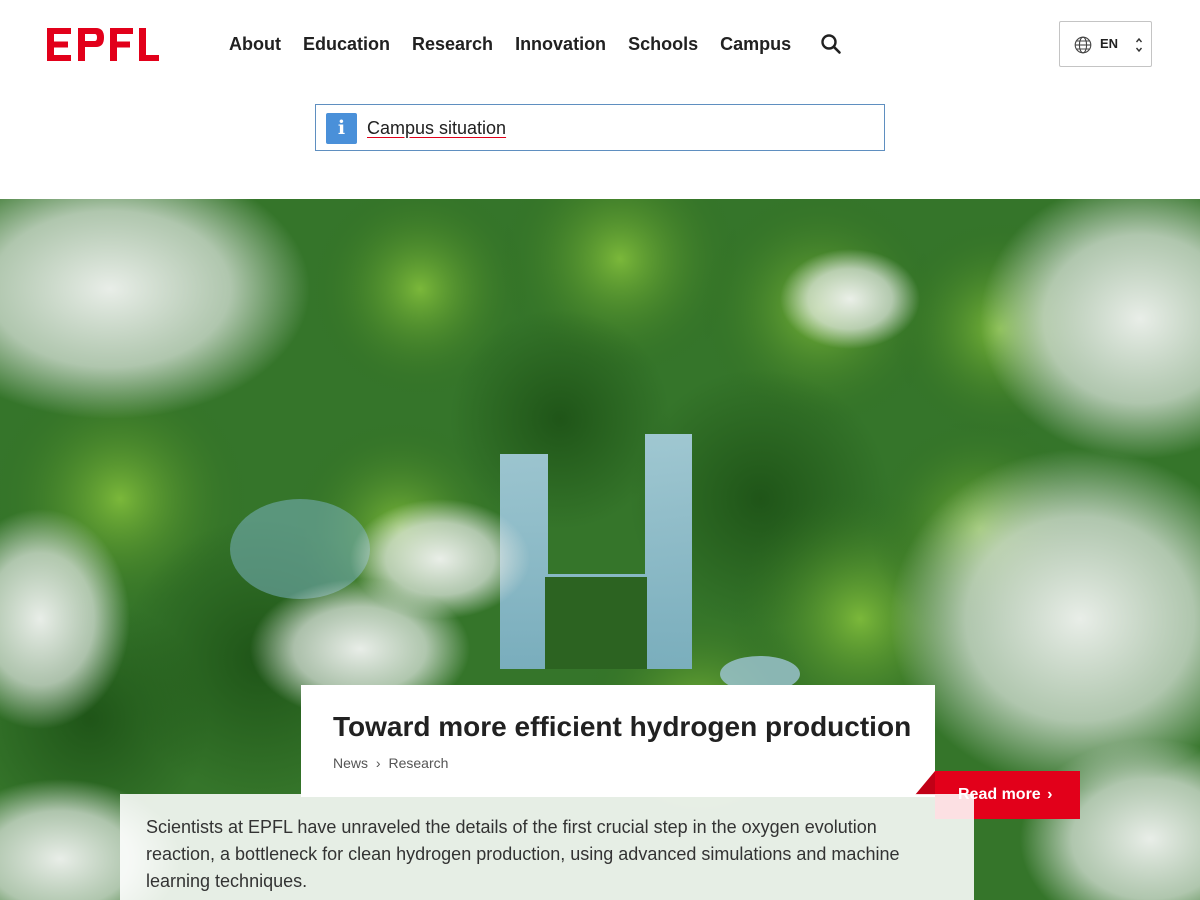 This screenshot has height=900, width=1200. What do you see at coordinates (1083, 45) in the screenshot?
I see `globe-icon` at bounding box center [1083, 45].